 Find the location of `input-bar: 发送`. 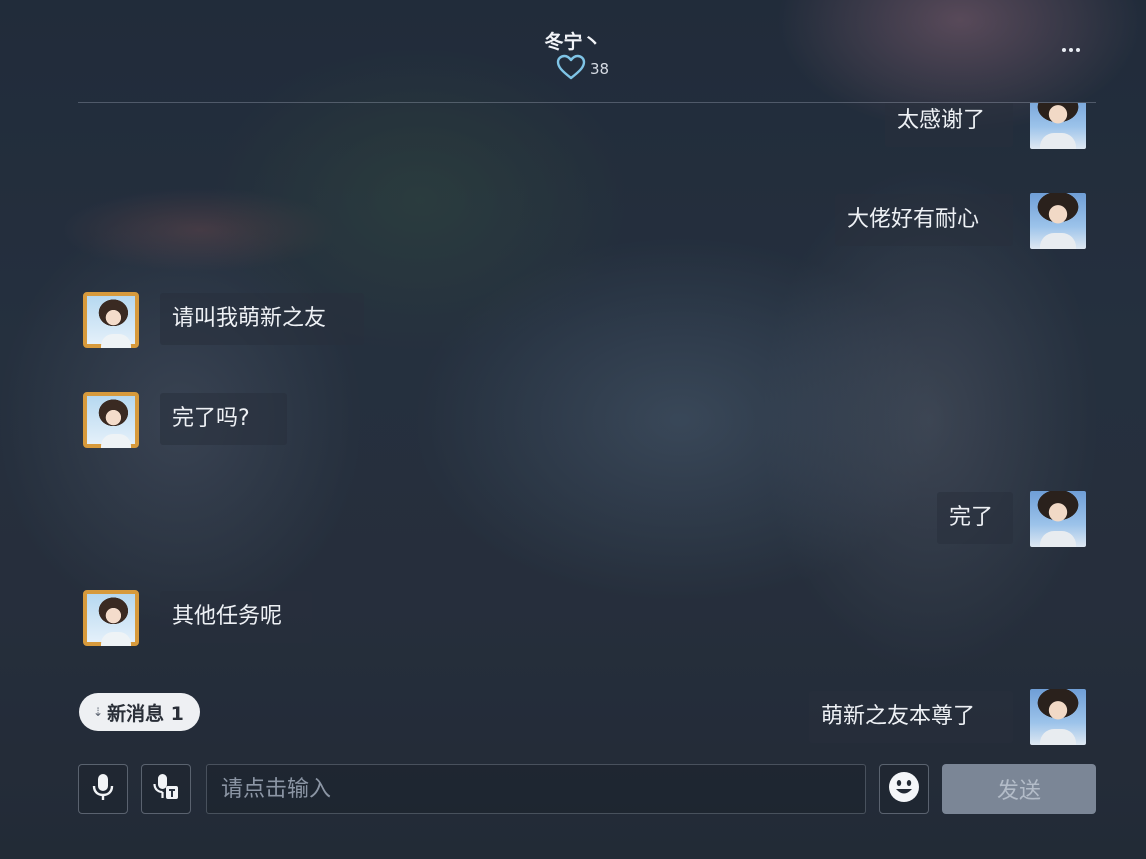

input-bar: 发送 is located at coordinates (573, 790).